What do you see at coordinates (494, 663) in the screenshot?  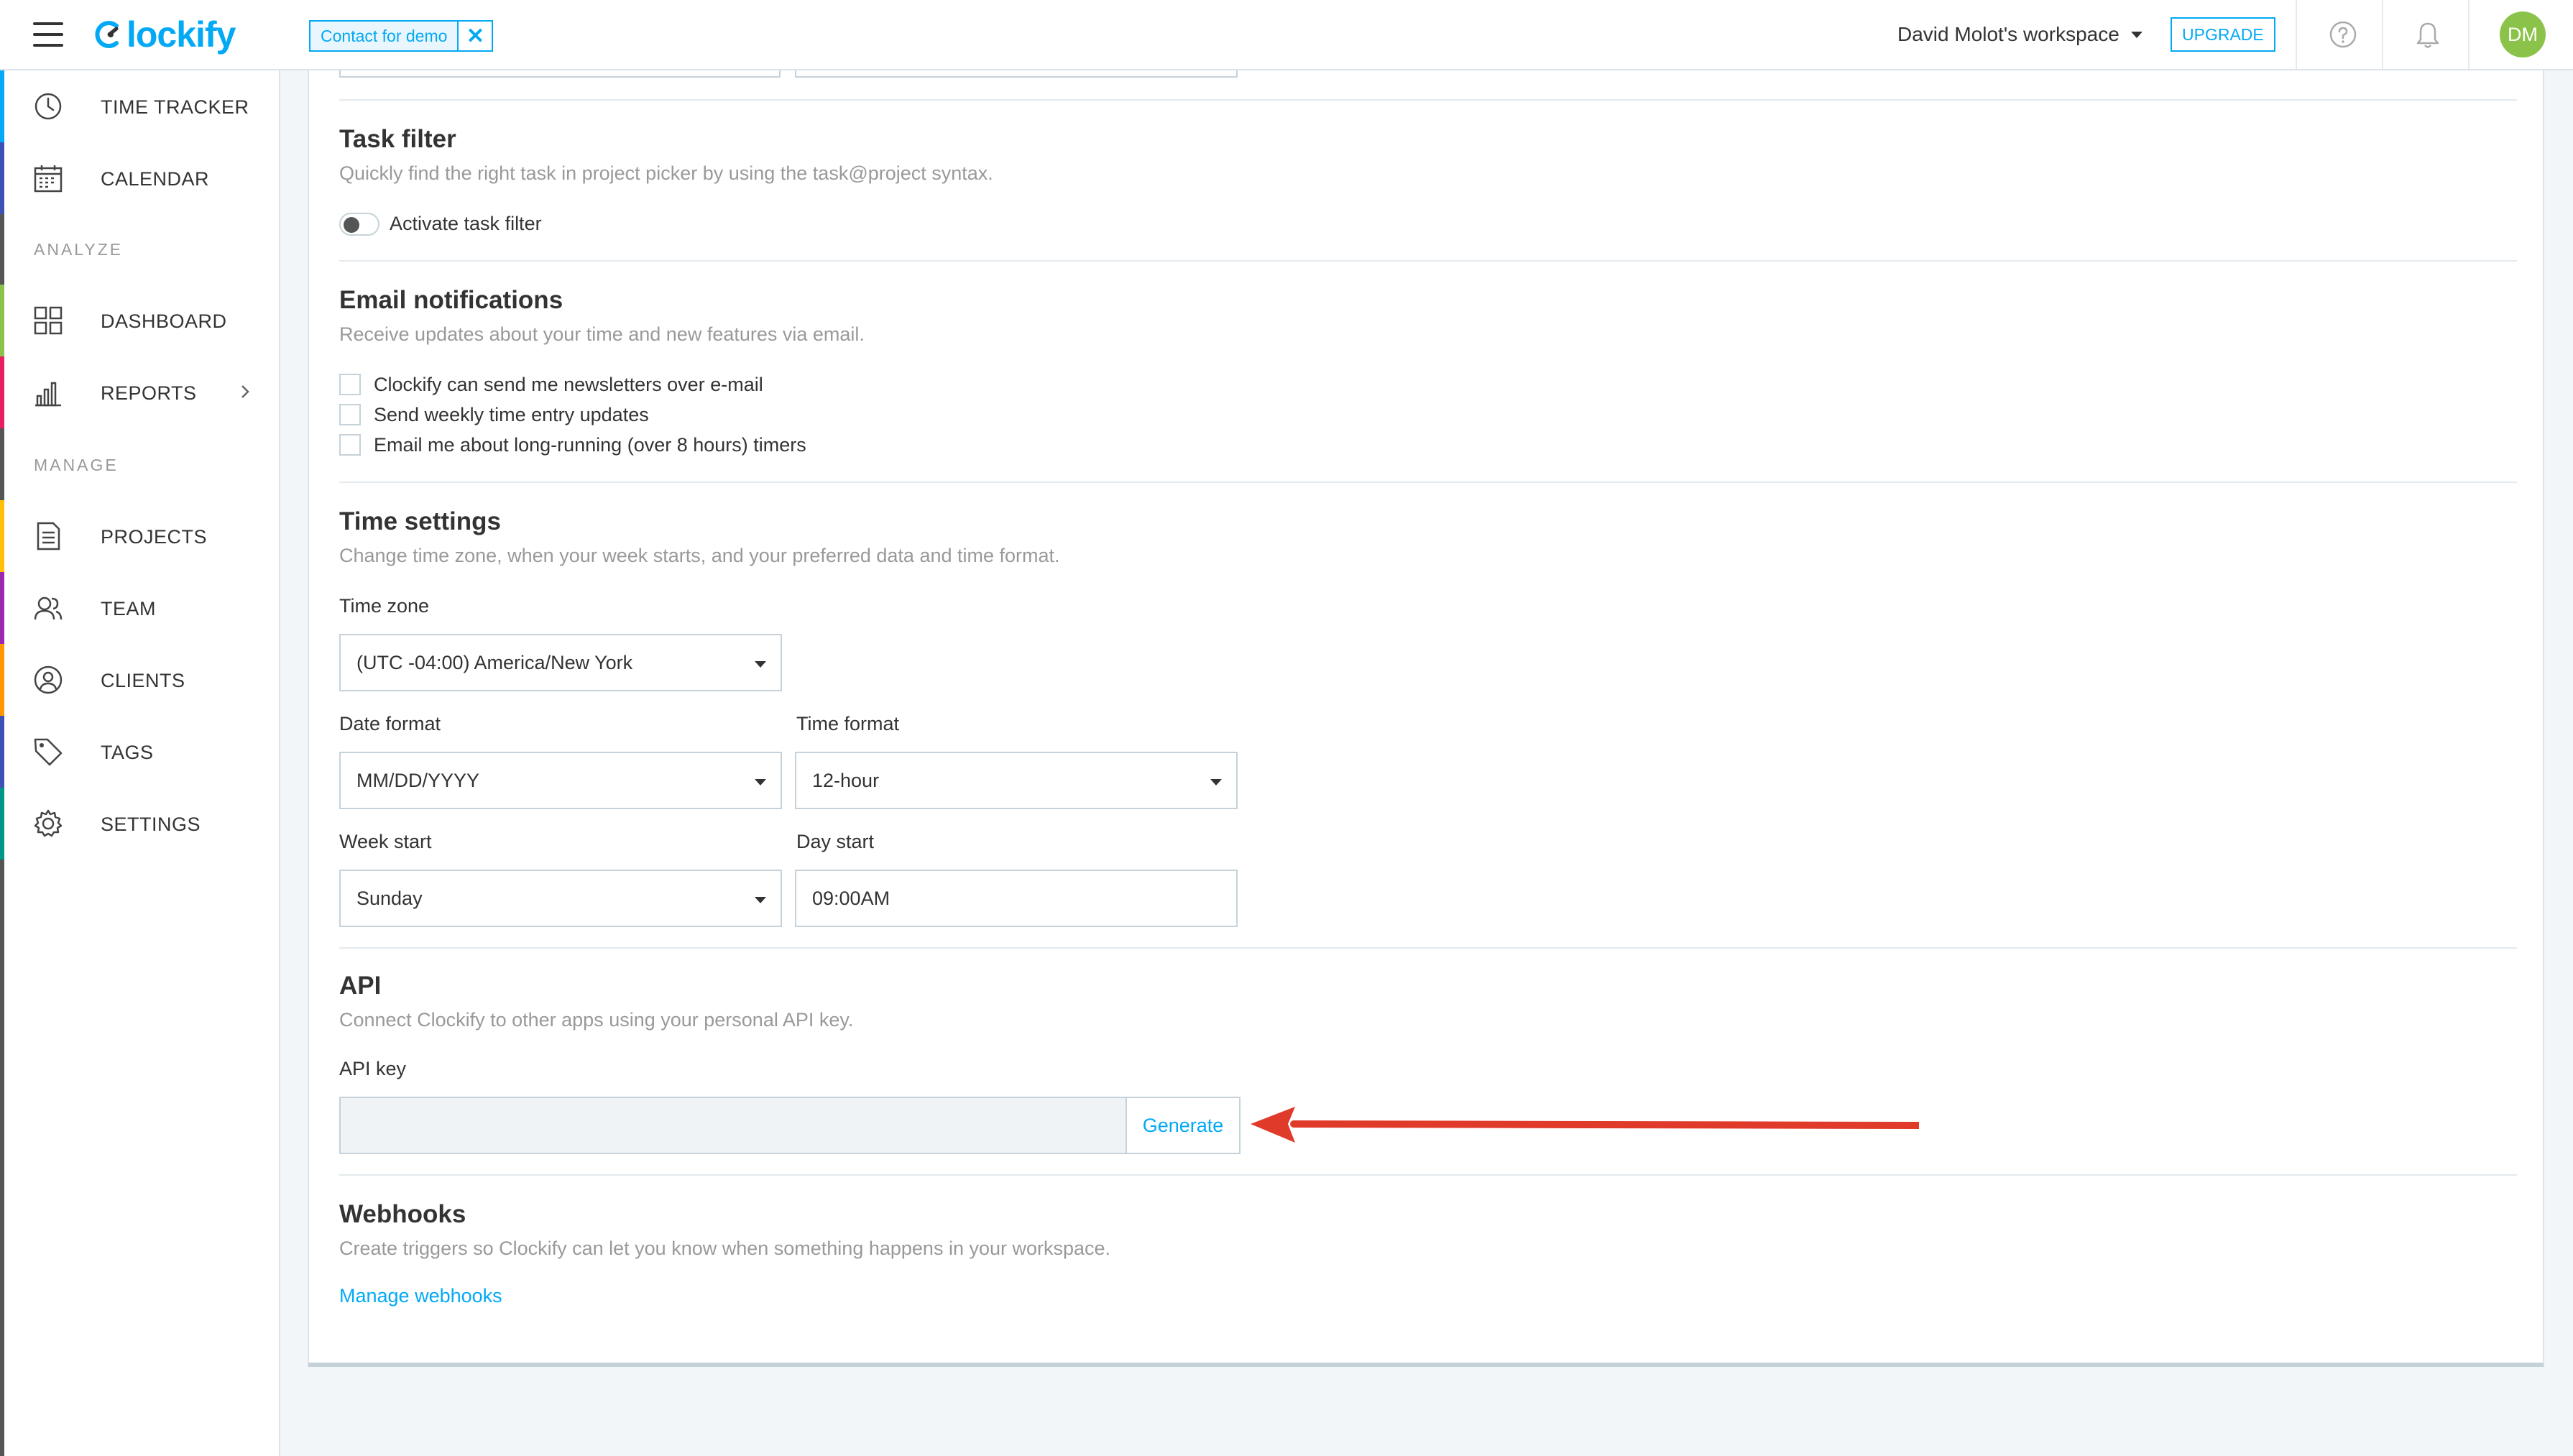 I see `time-zone-value: (UTC -04:00) America/New York` at bounding box center [494, 663].